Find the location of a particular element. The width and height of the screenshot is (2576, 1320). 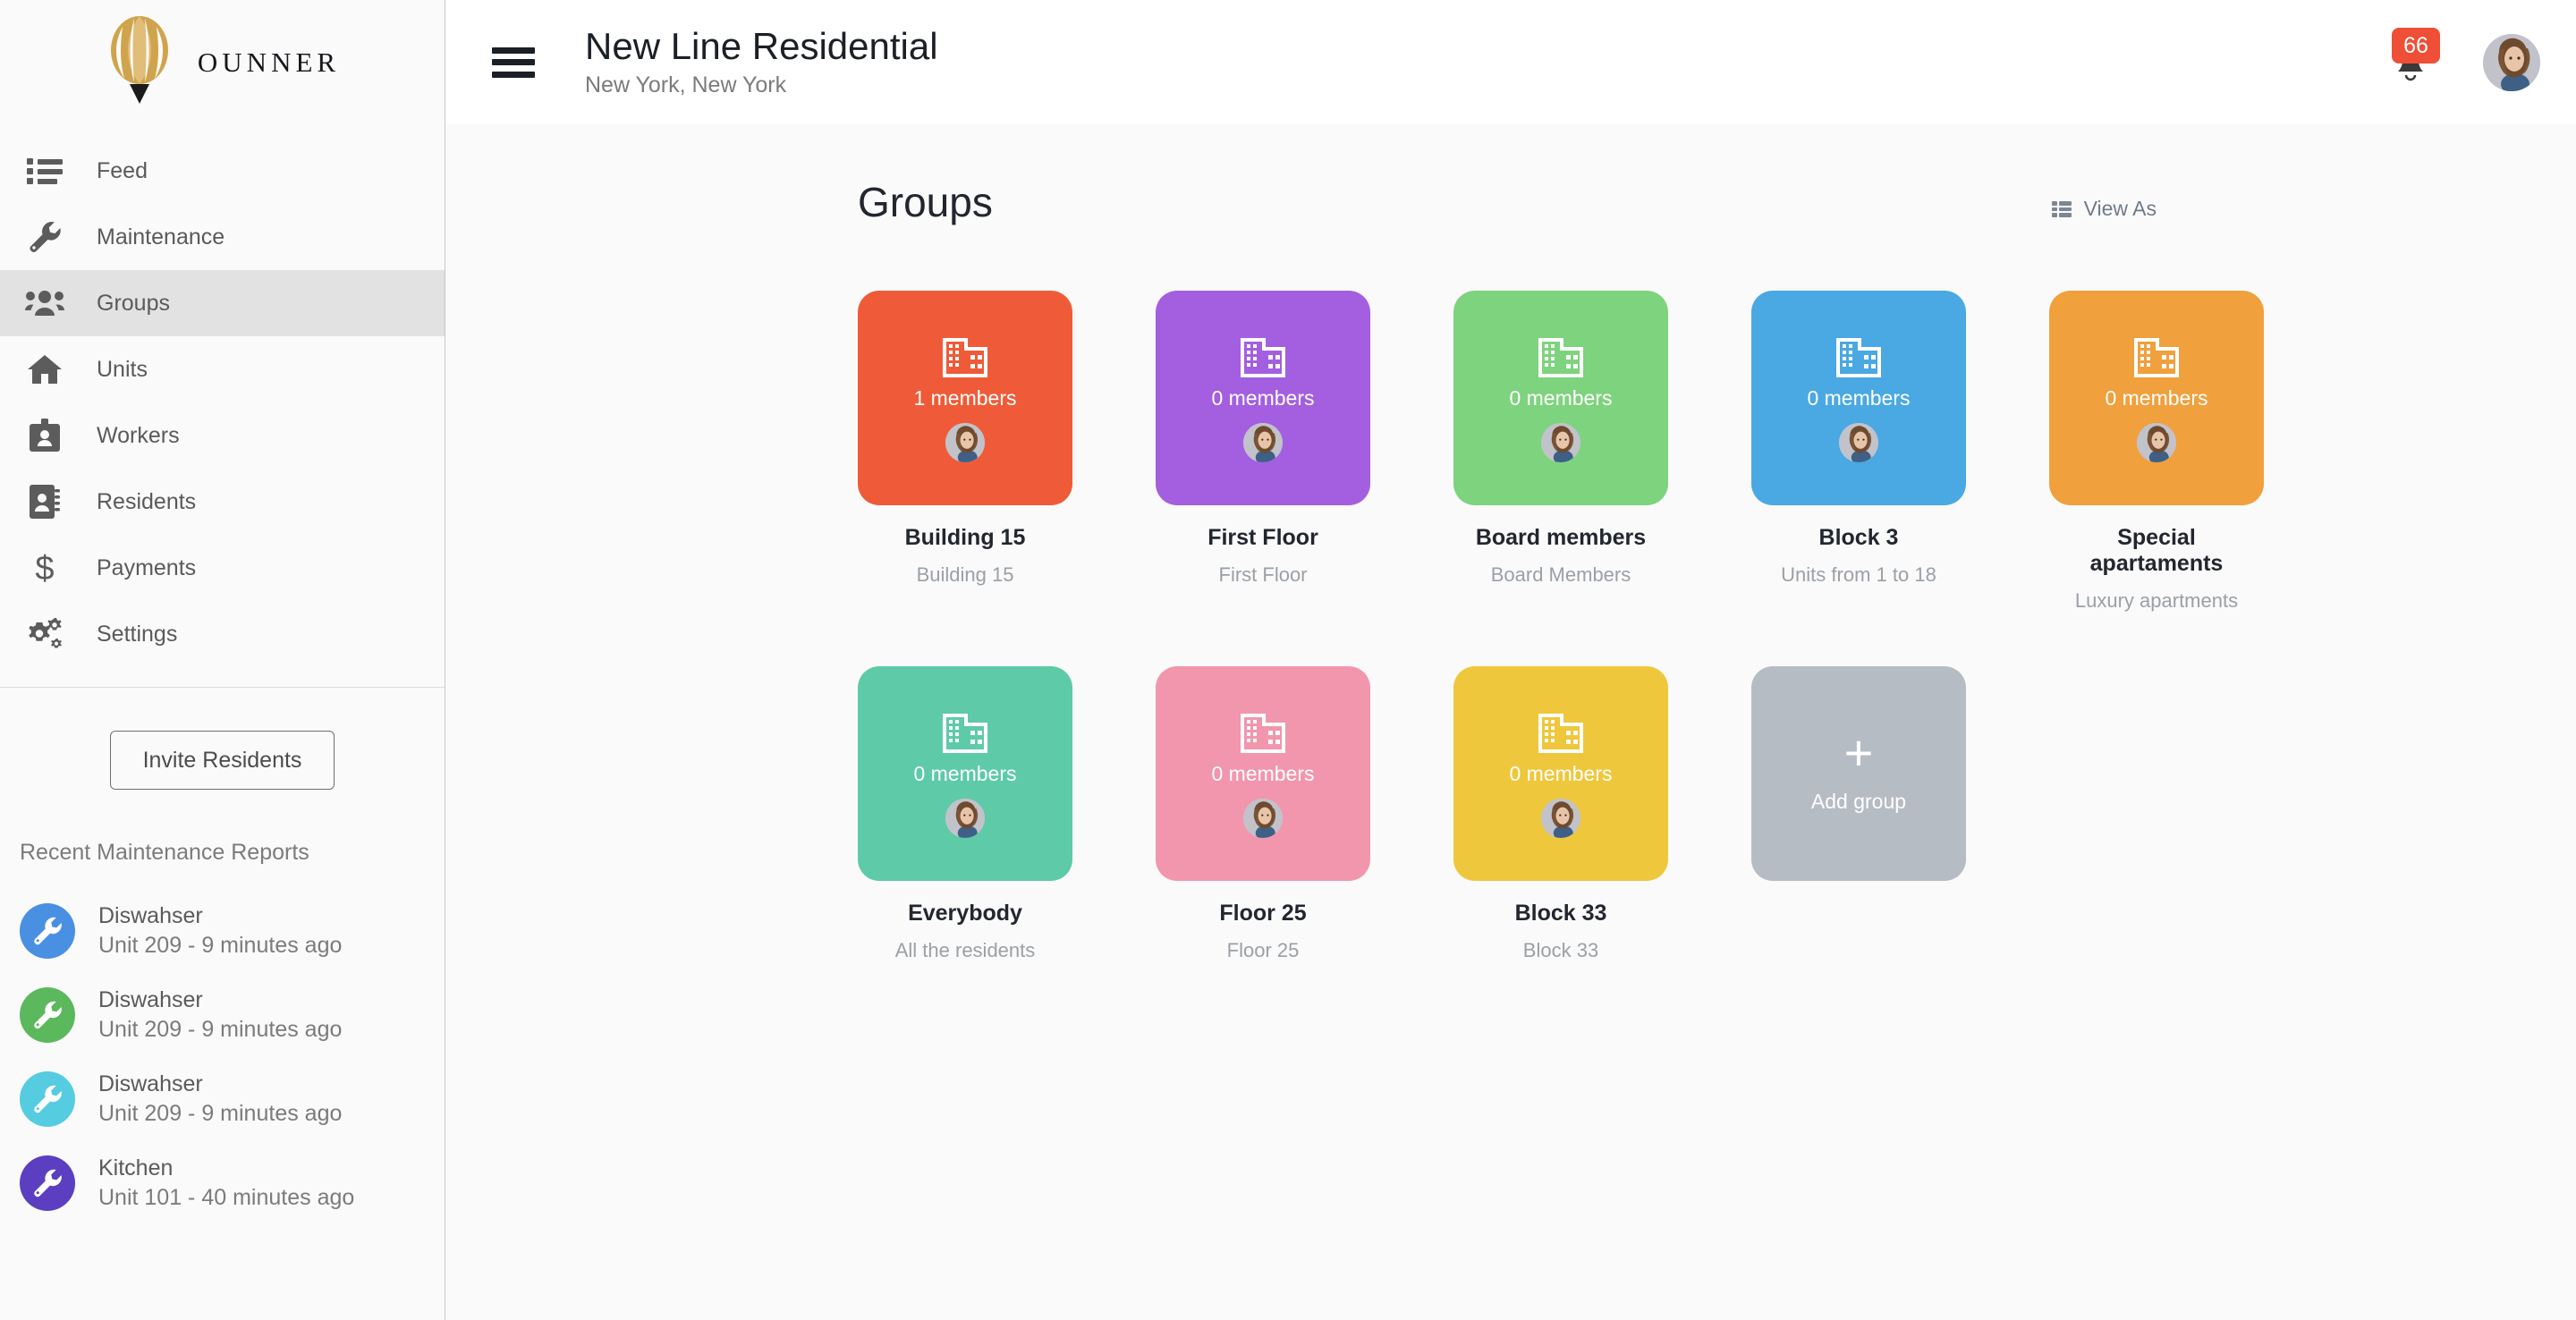

sidebar-item-label: Settings is located at coordinates (137, 634).